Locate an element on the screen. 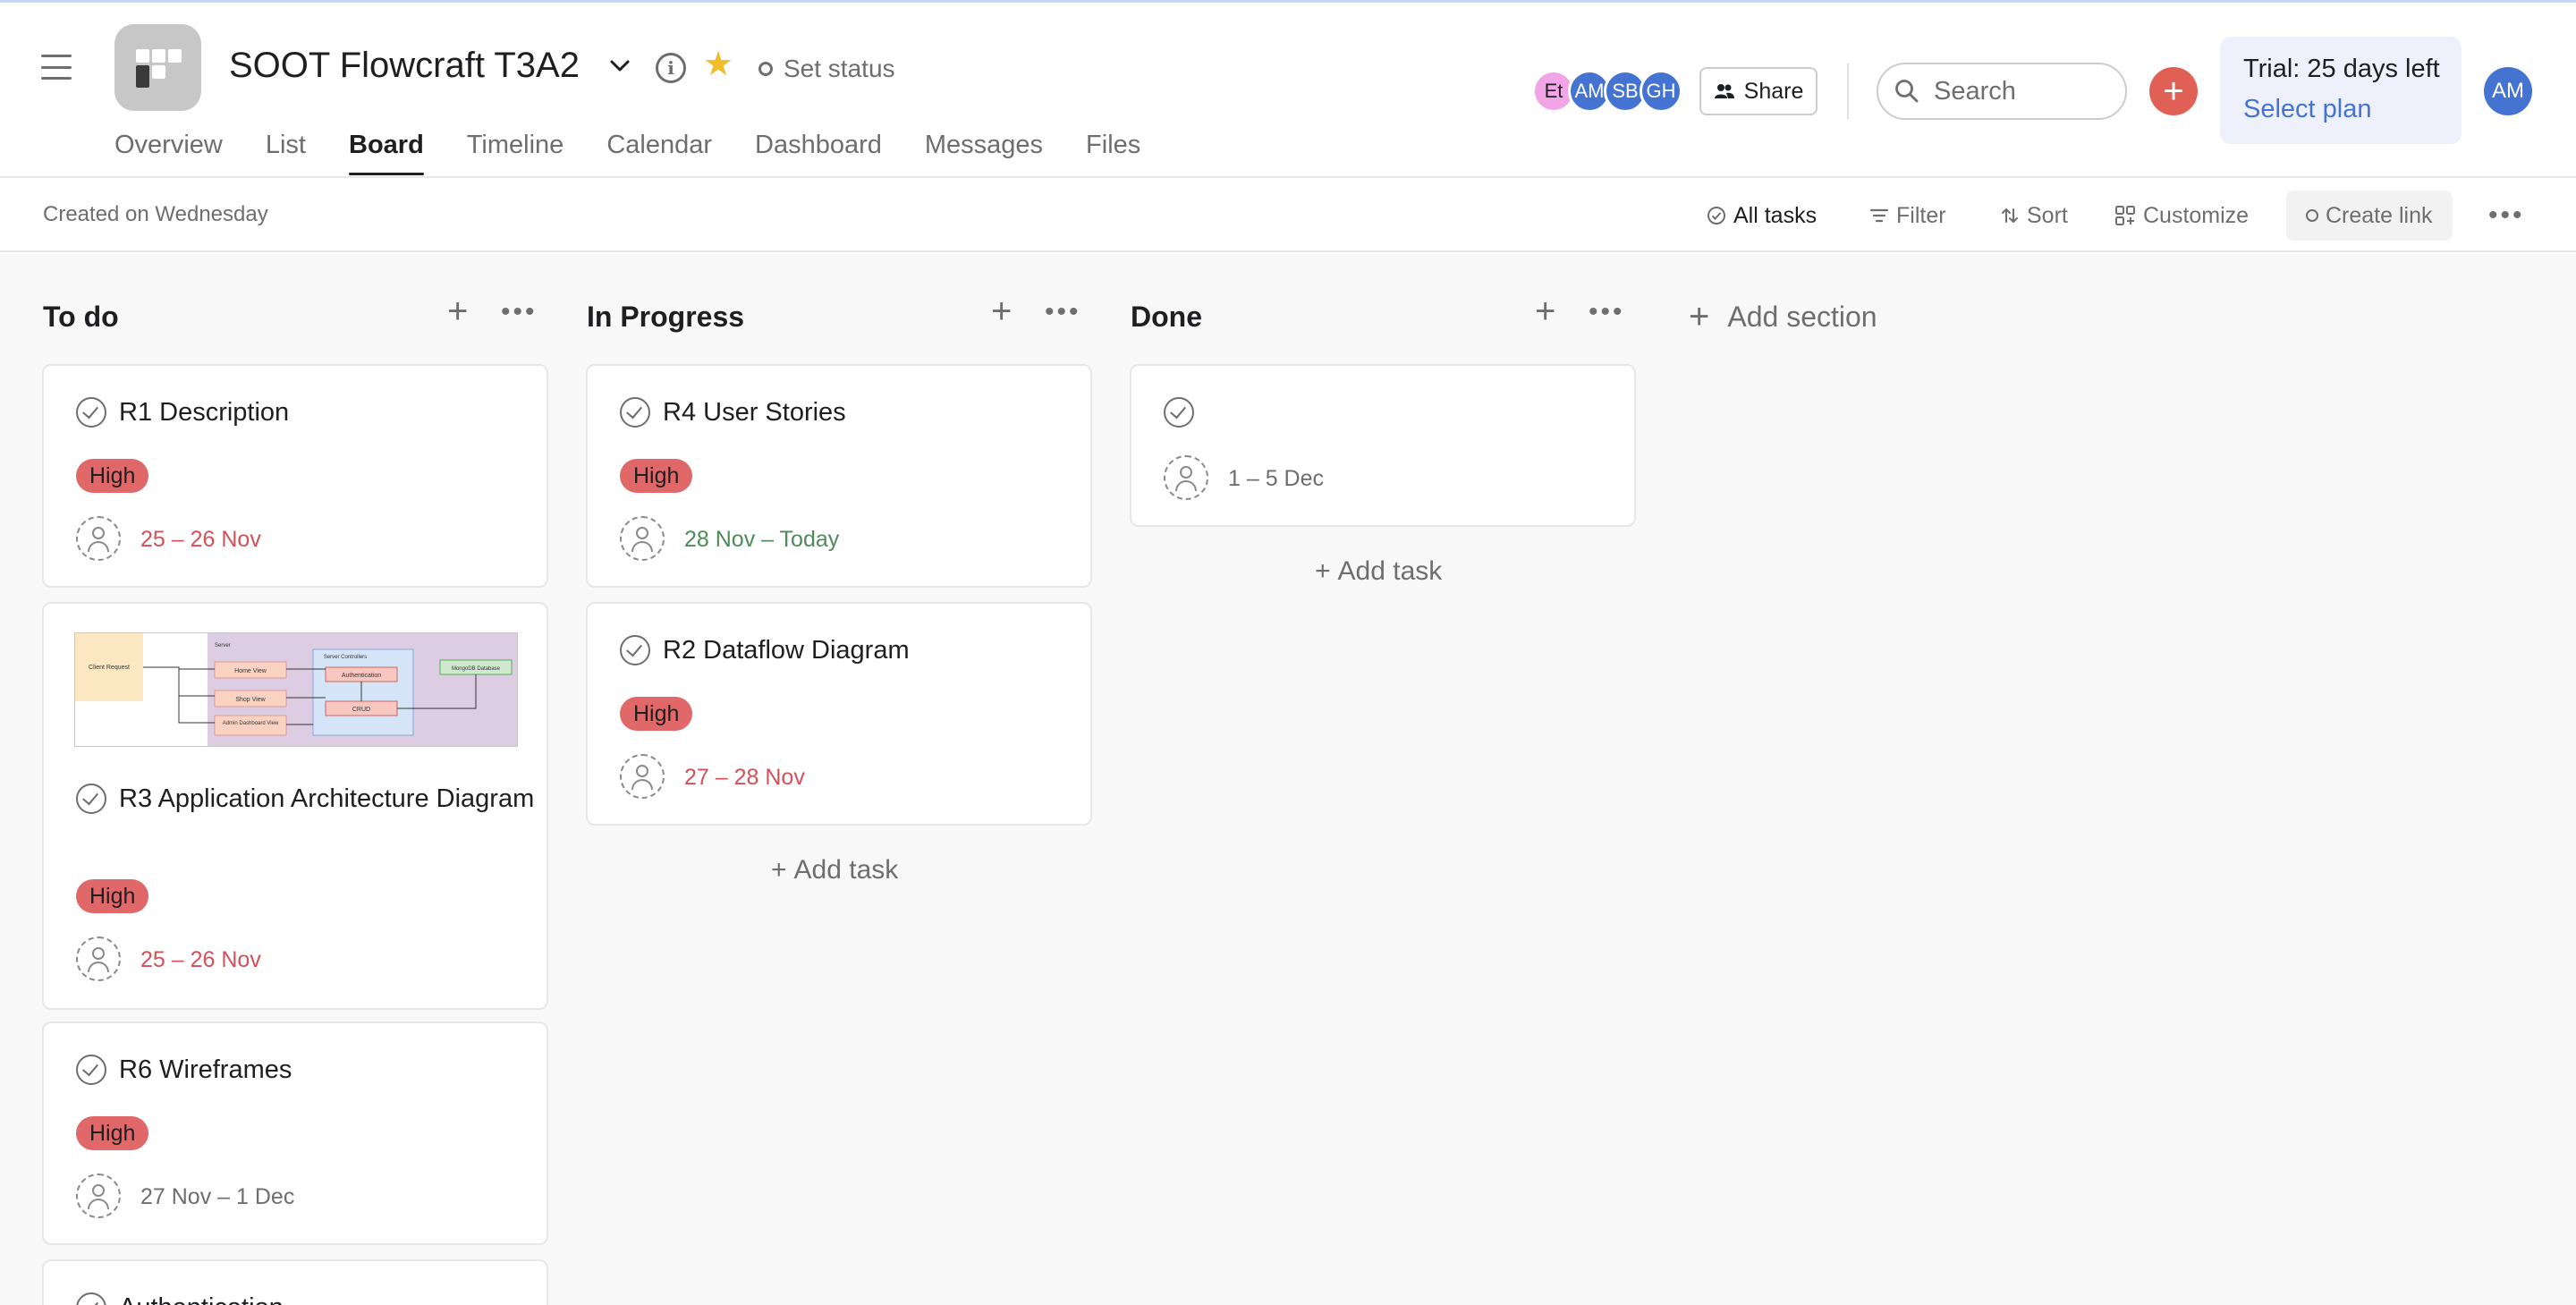  tab-dashboard: Dashboard is located at coordinates (818, 152).